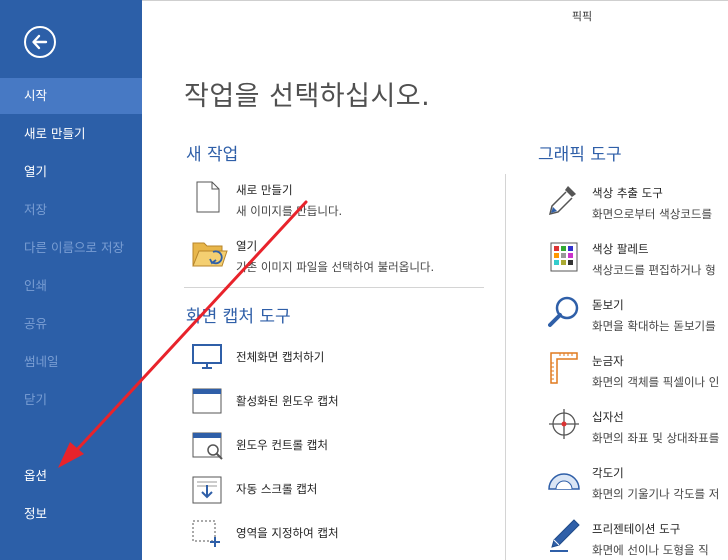 Image resolution: width=728 pixels, height=560 pixels. I want to click on tool-magnifier: 돋보기 화면을 확대하는 돋보기를, so click(654, 315).